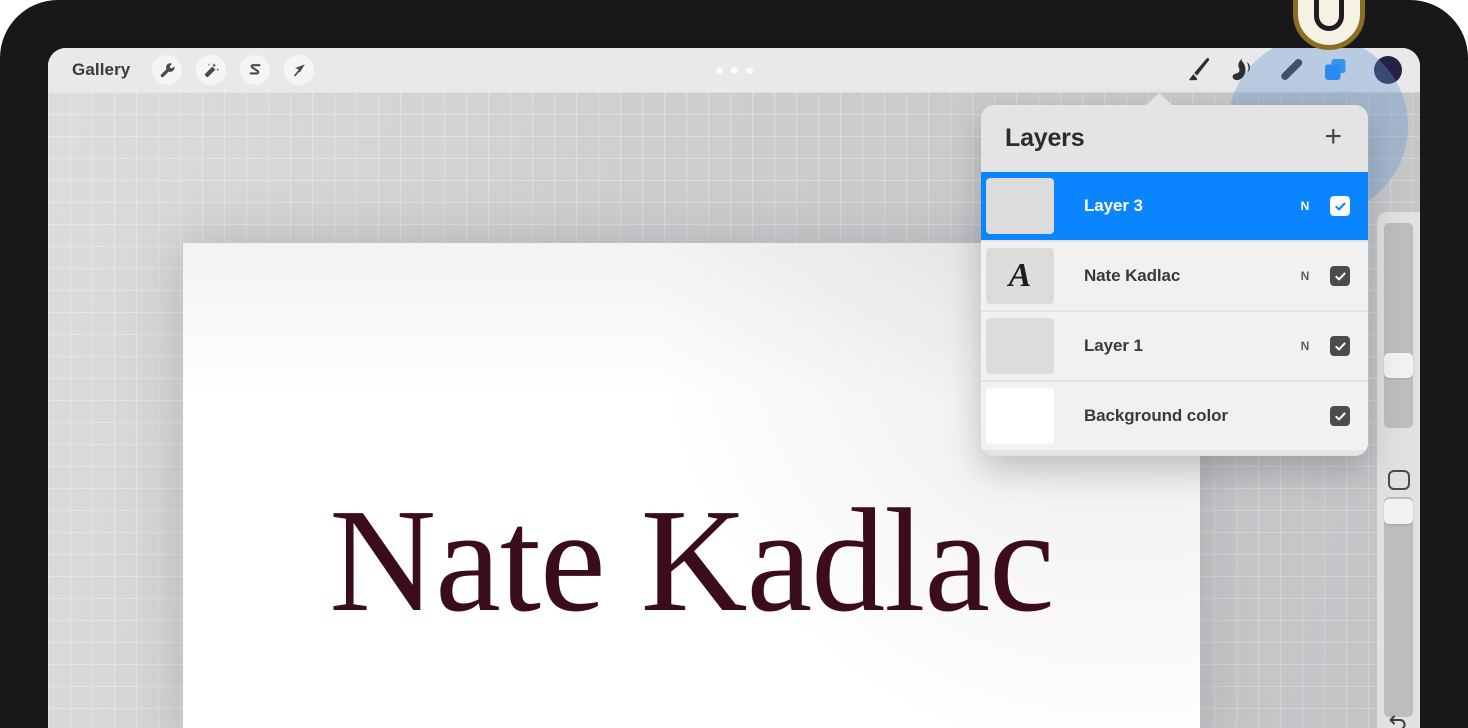  Describe the element at coordinates (1329, 15) in the screenshot. I see `cursor-badge-inner` at that location.